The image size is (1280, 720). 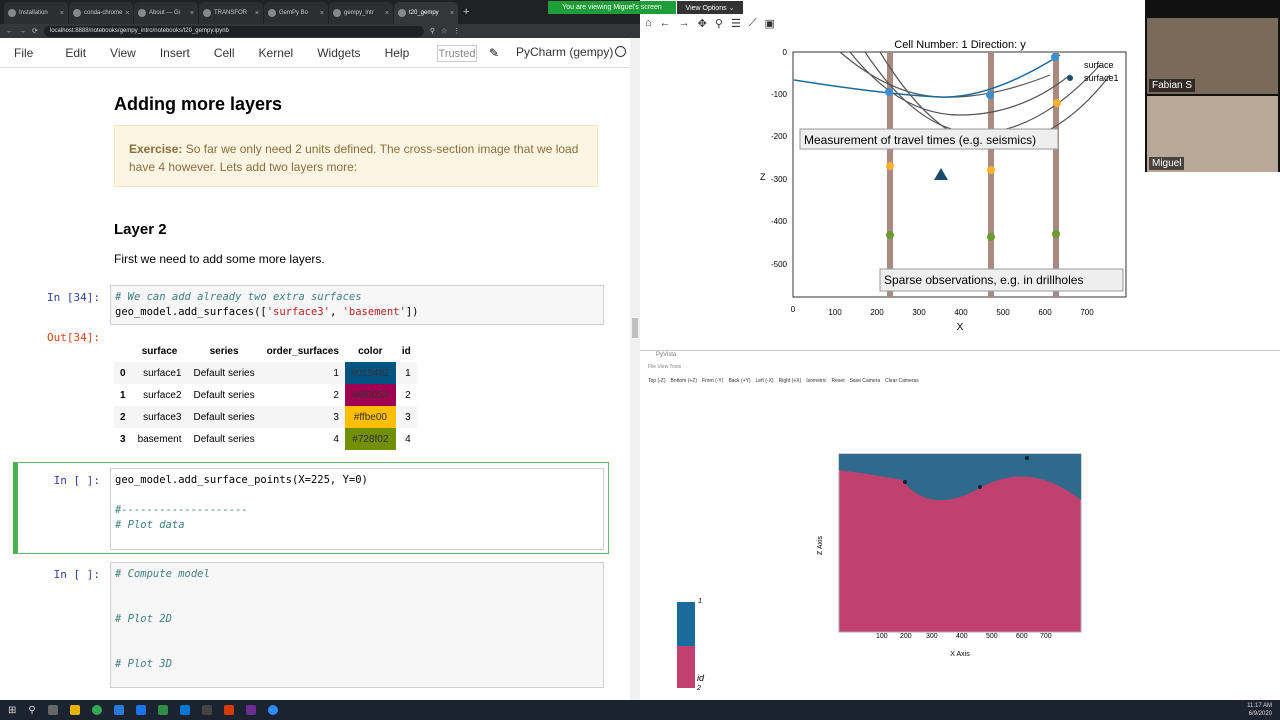 I want to click on menu-edit: Edit, so click(x=73, y=53).